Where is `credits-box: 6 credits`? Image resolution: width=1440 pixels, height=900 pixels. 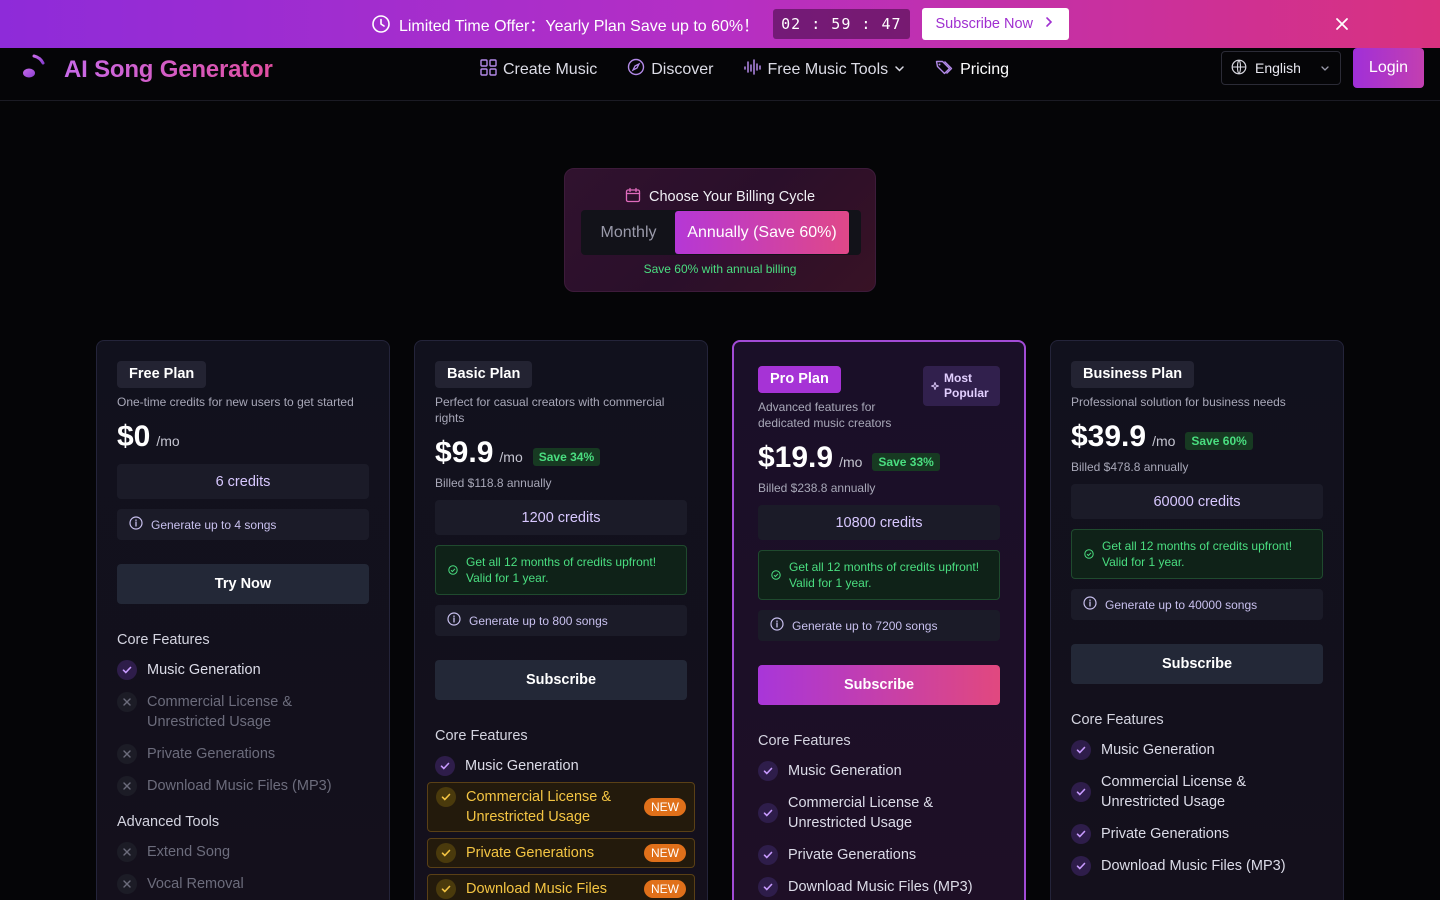 credits-box: 6 credits is located at coordinates (243, 481).